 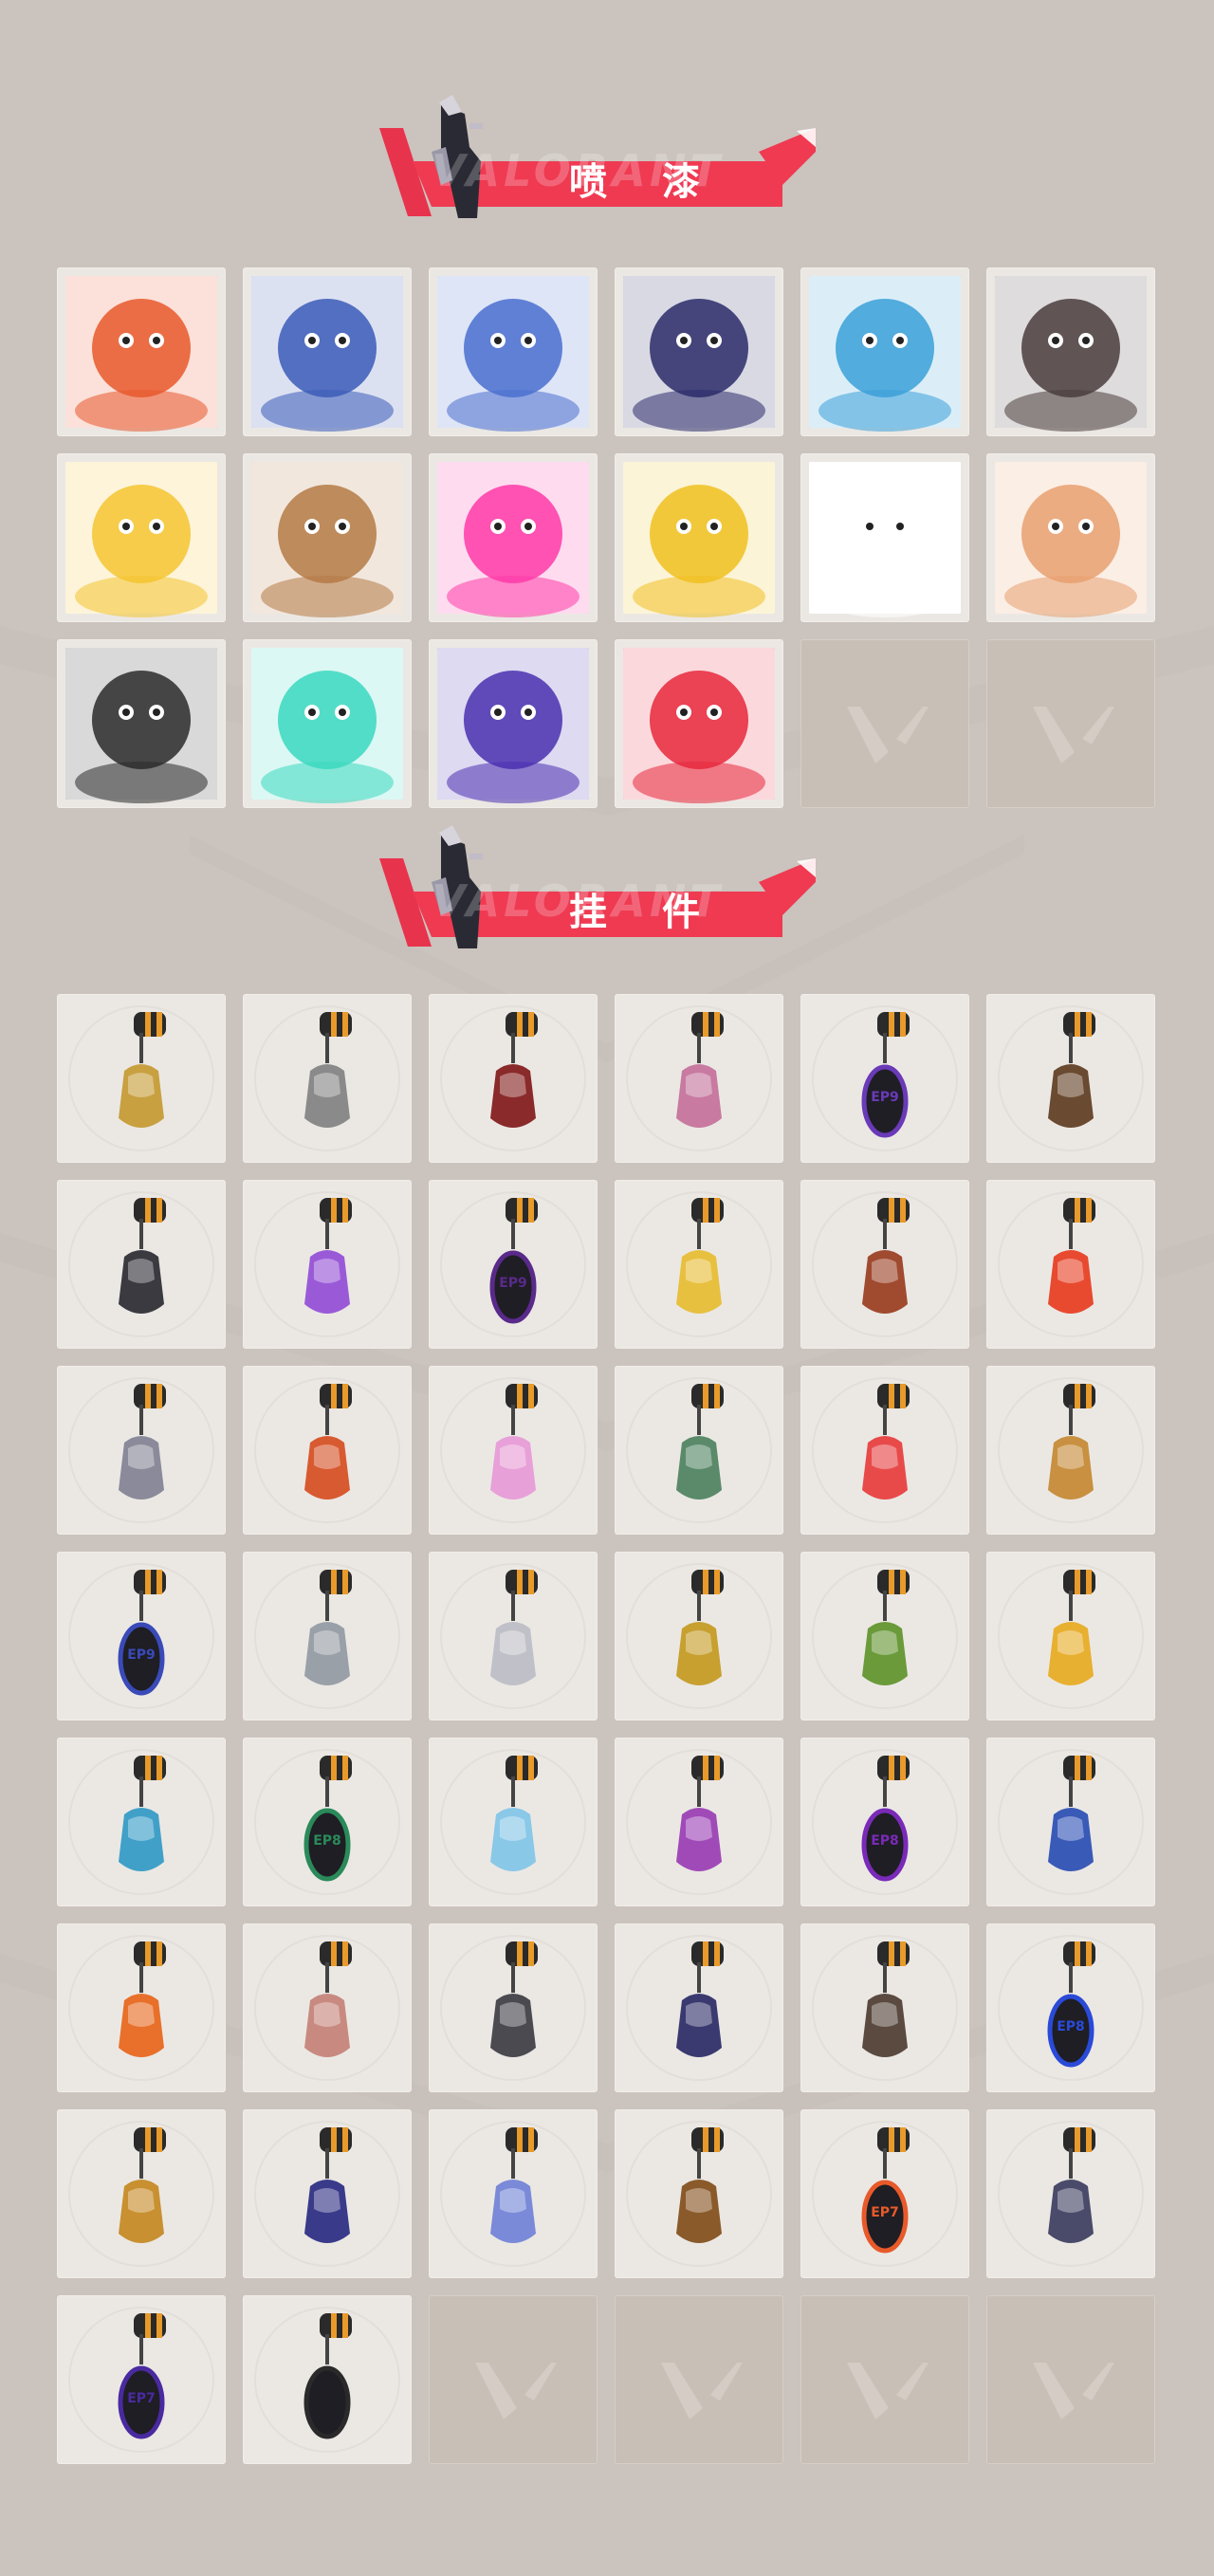 I want to click on empty-spray-slot, so click(x=1070, y=723).